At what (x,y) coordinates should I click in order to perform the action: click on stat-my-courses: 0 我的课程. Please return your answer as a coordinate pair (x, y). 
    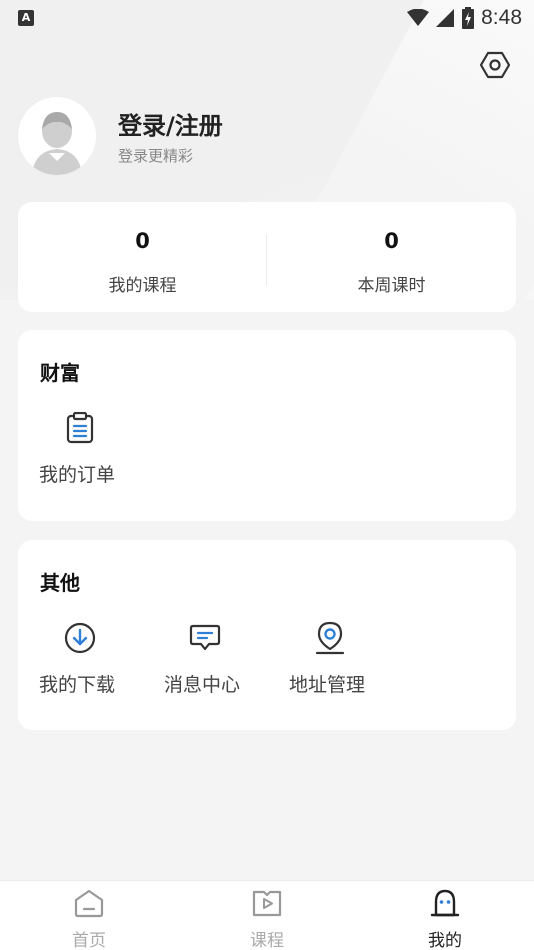
    Looking at the image, I should click on (142, 257).